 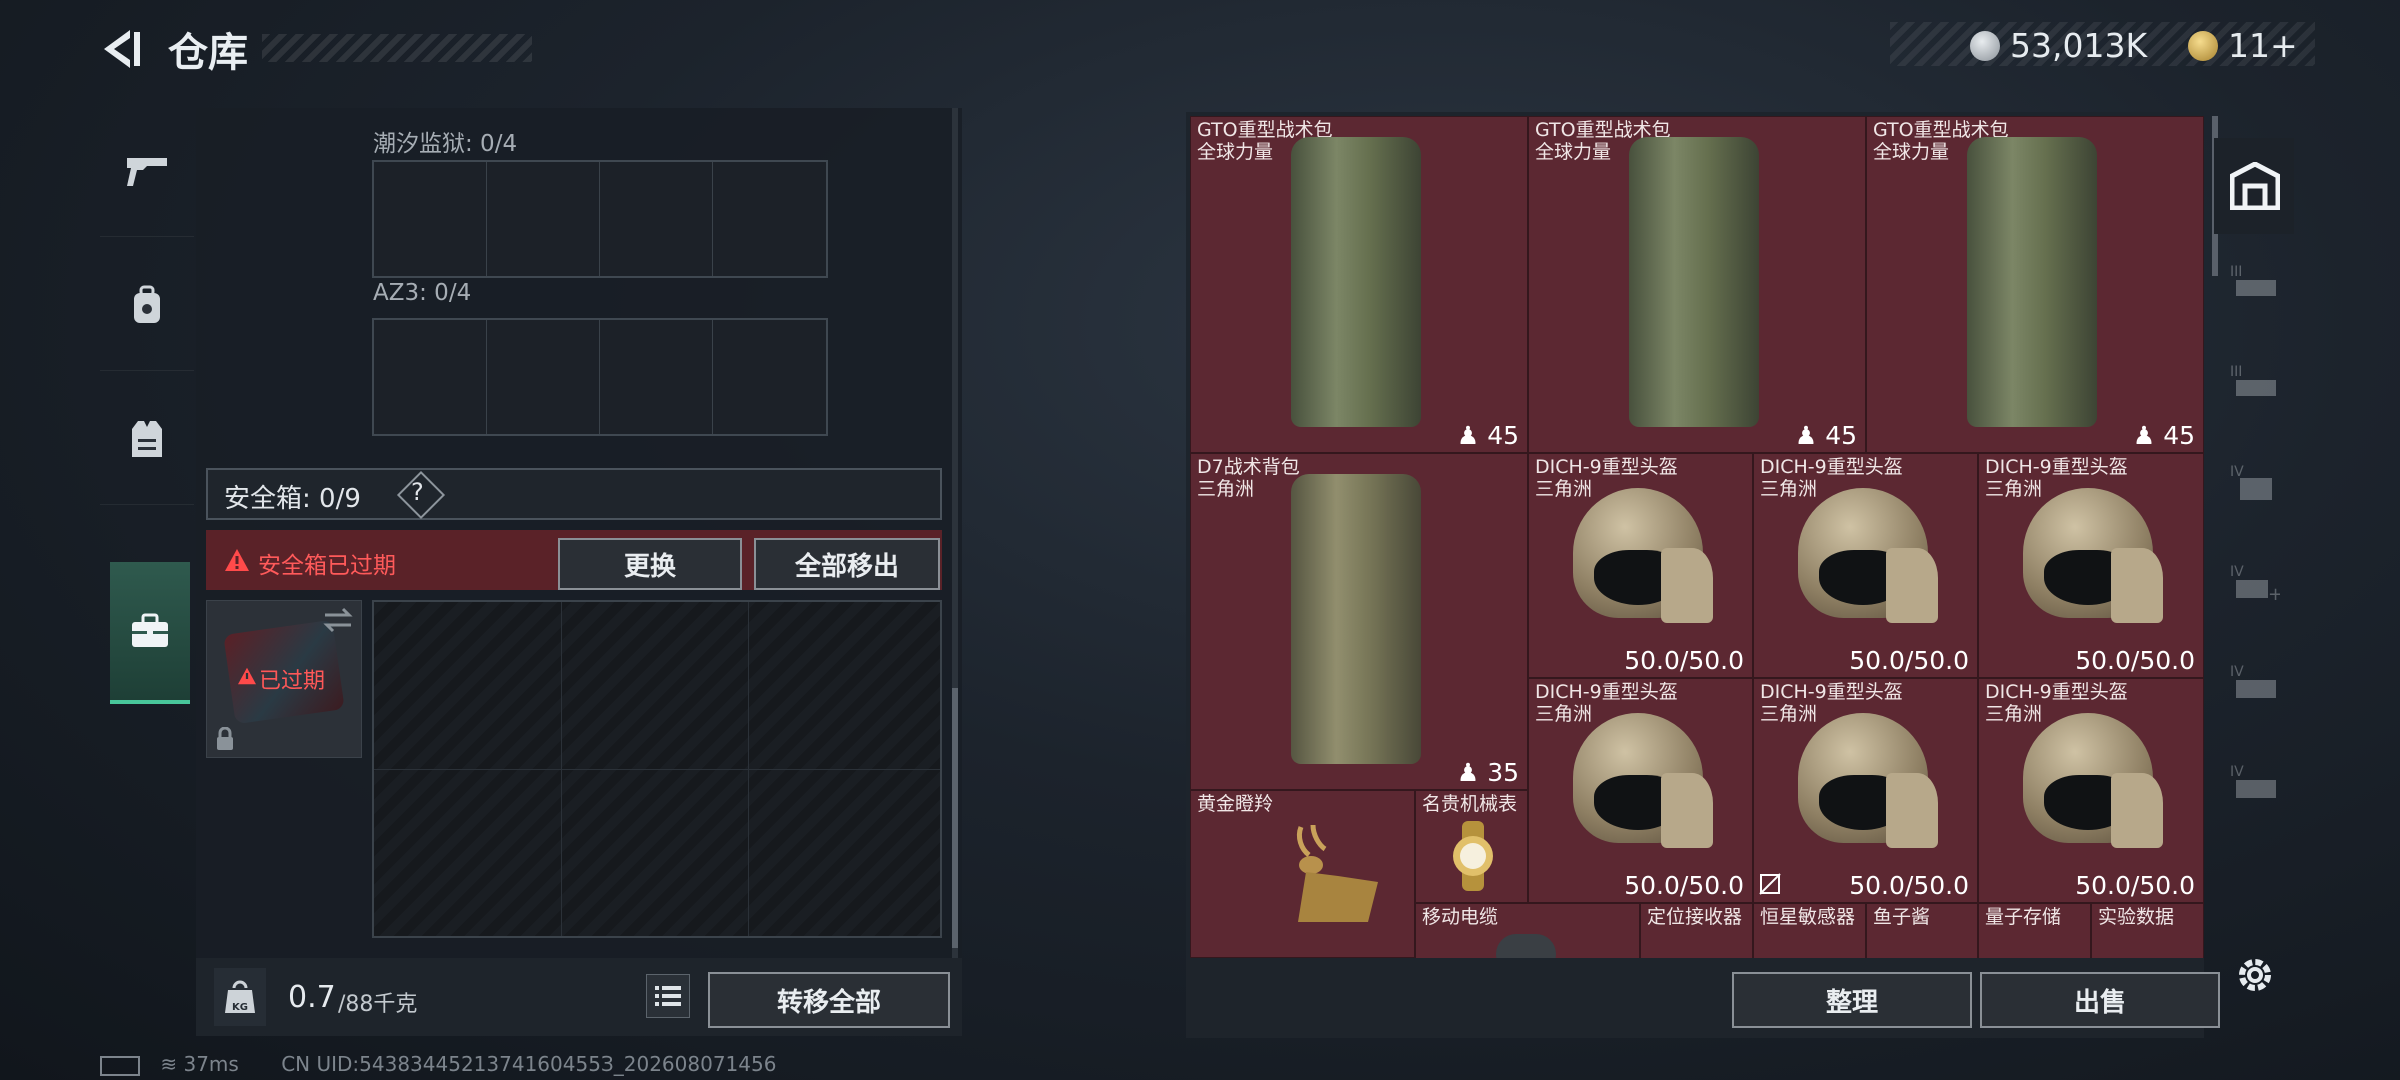 What do you see at coordinates (668, 996) in the screenshot?
I see `list-view-button` at bounding box center [668, 996].